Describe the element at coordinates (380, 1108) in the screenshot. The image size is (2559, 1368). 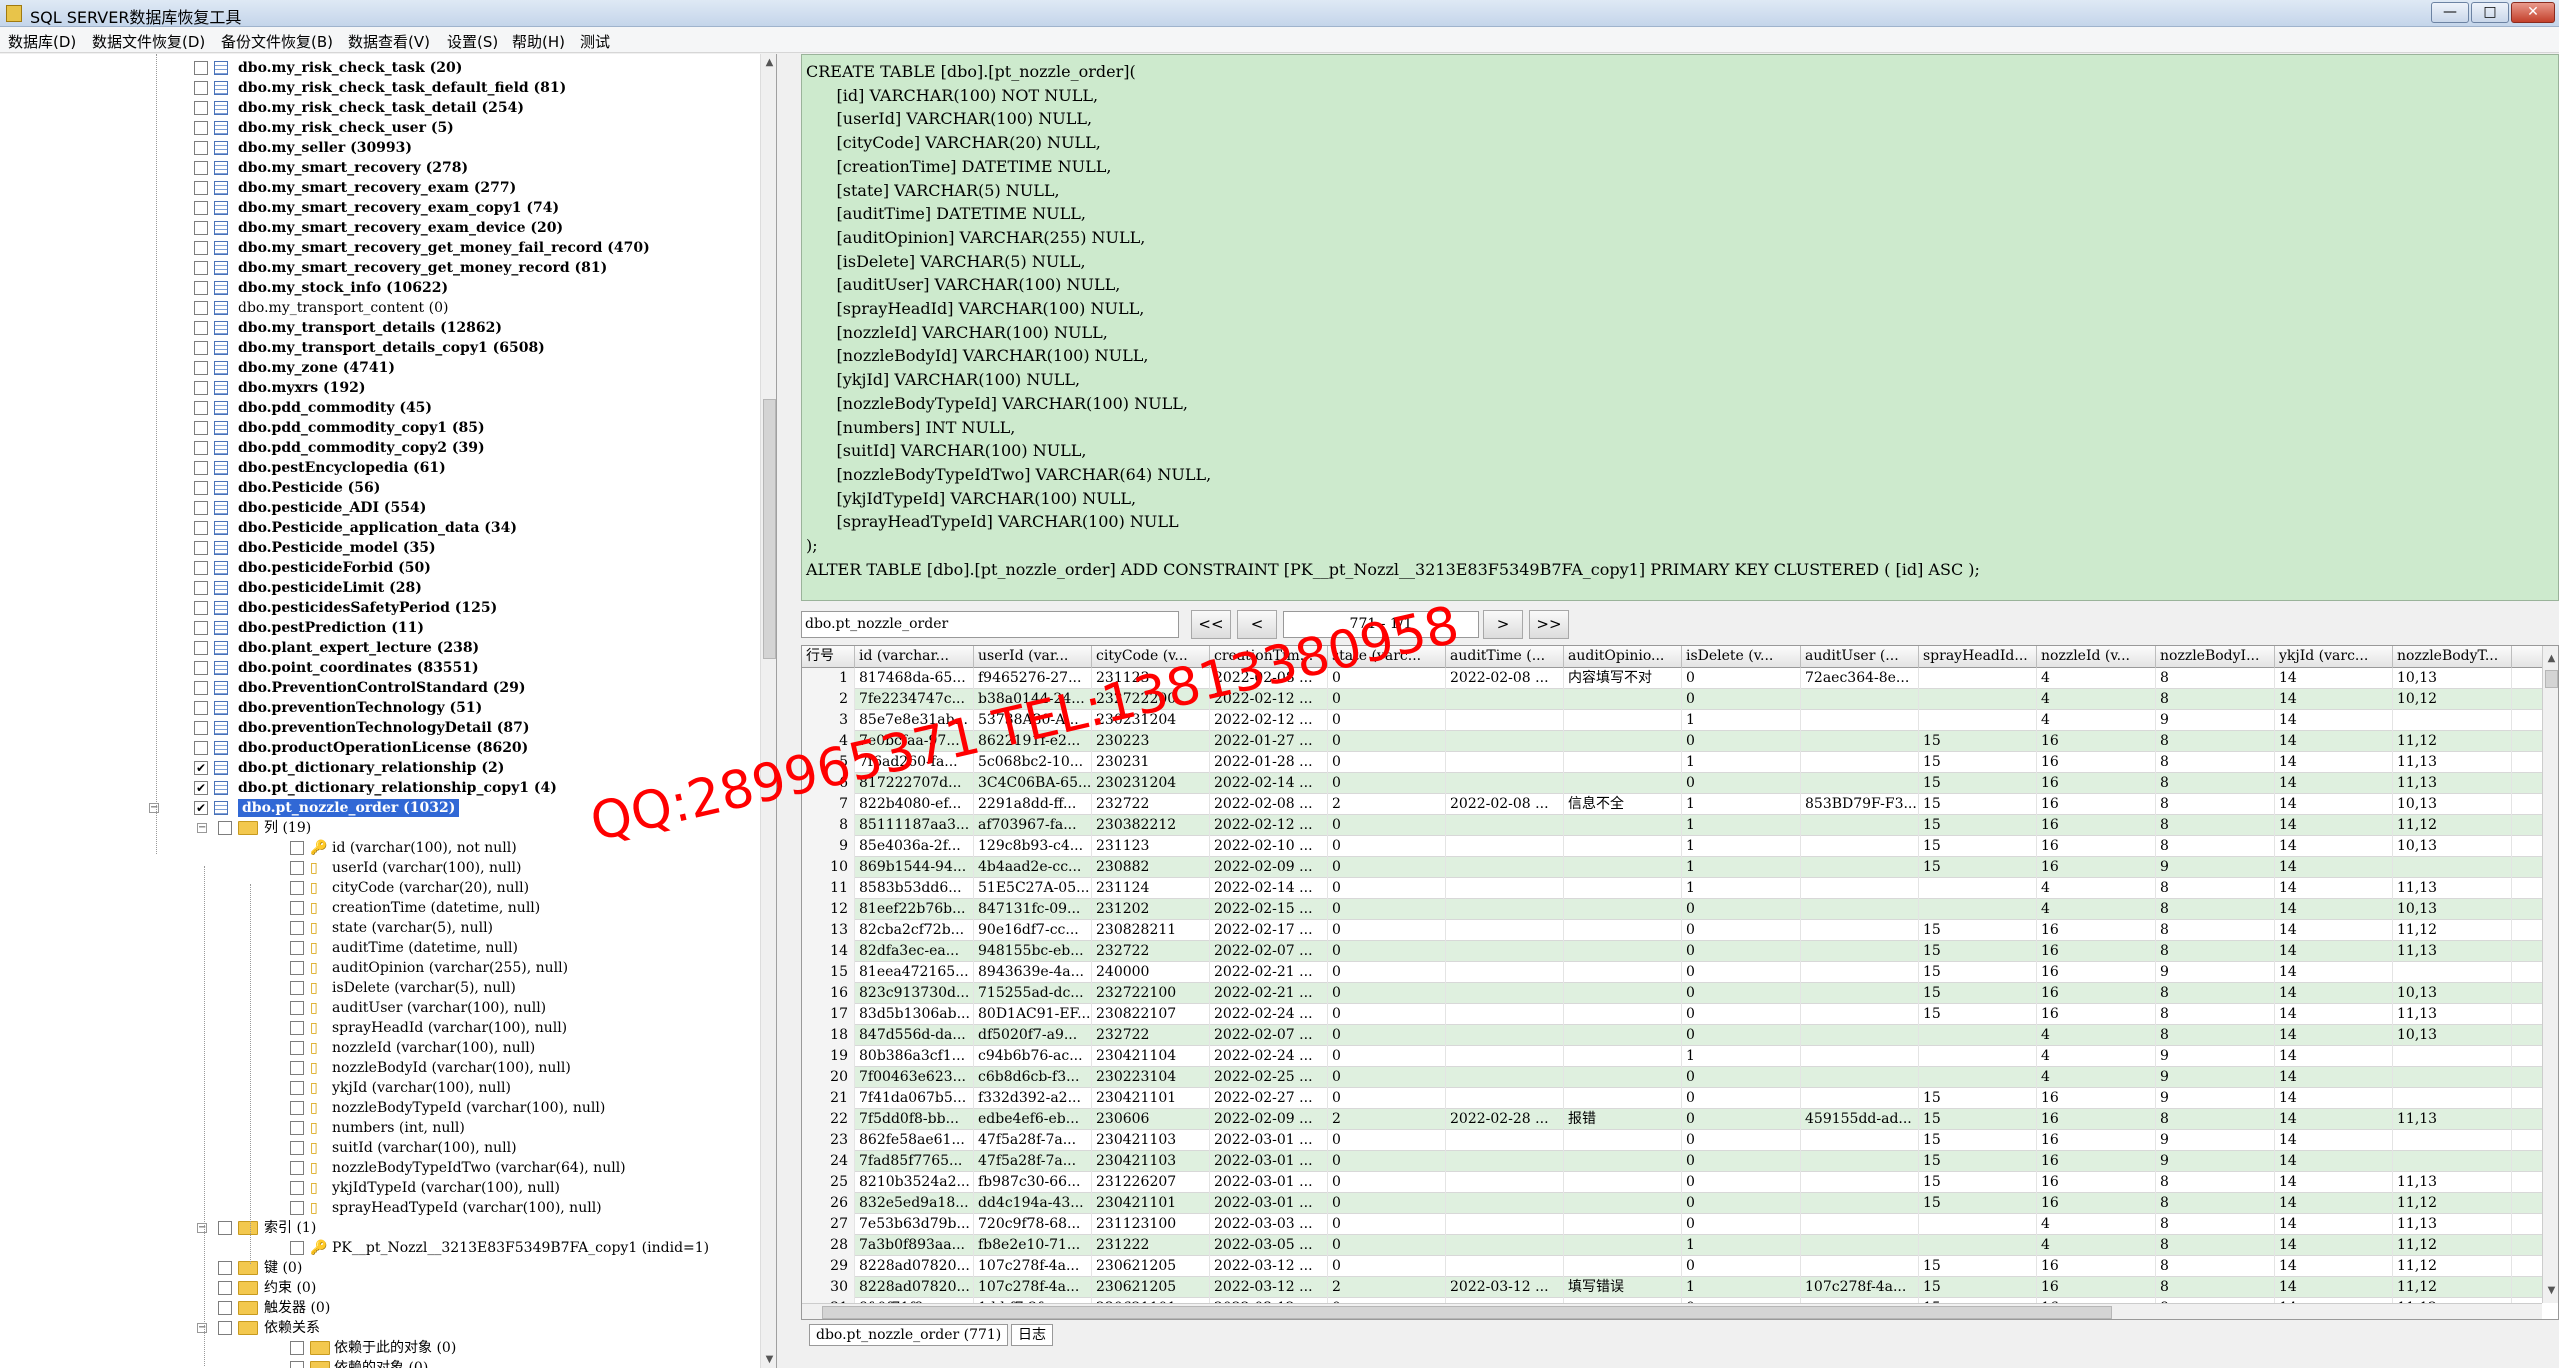
I see `tree-item-column: ▯ nozzleBodyTypeId (varchar(100), null)` at that location.